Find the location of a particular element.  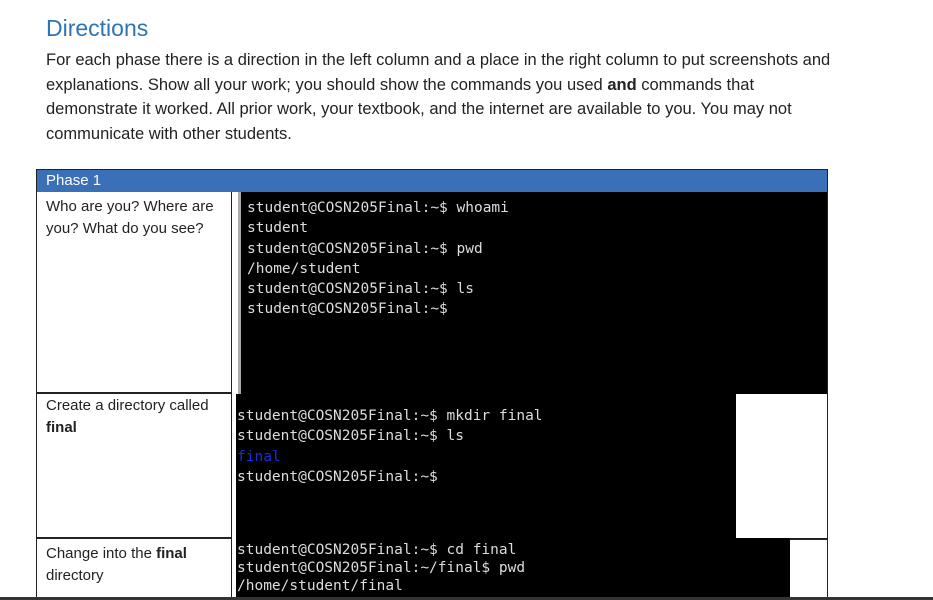

terminal-line: student@COSN205Final:~$ pwd is located at coordinates (365, 248).